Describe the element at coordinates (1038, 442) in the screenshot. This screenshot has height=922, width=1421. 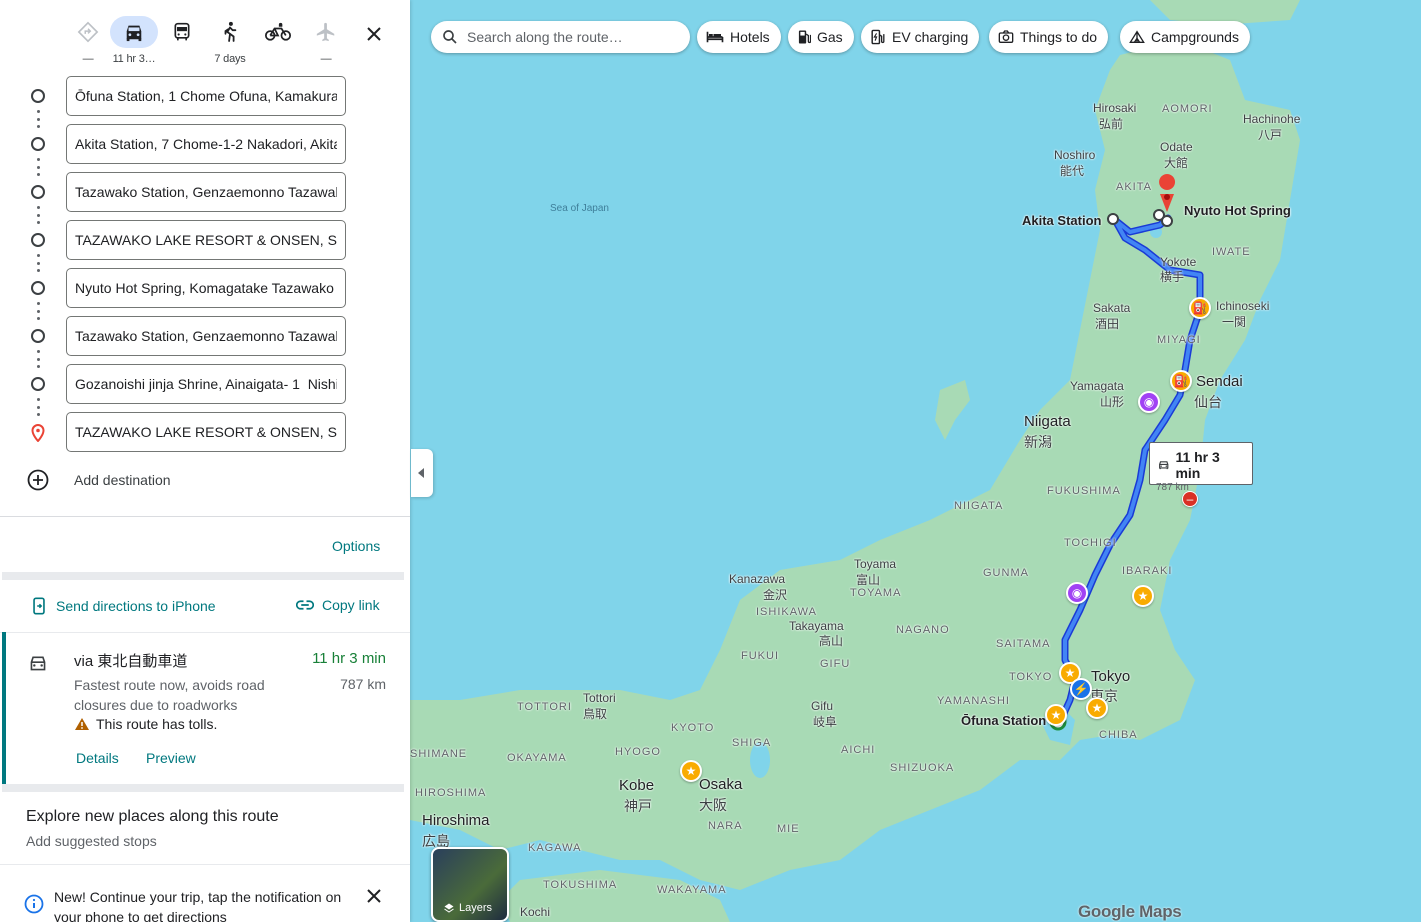
I see `niigata-kanji-label: 新潟` at that location.